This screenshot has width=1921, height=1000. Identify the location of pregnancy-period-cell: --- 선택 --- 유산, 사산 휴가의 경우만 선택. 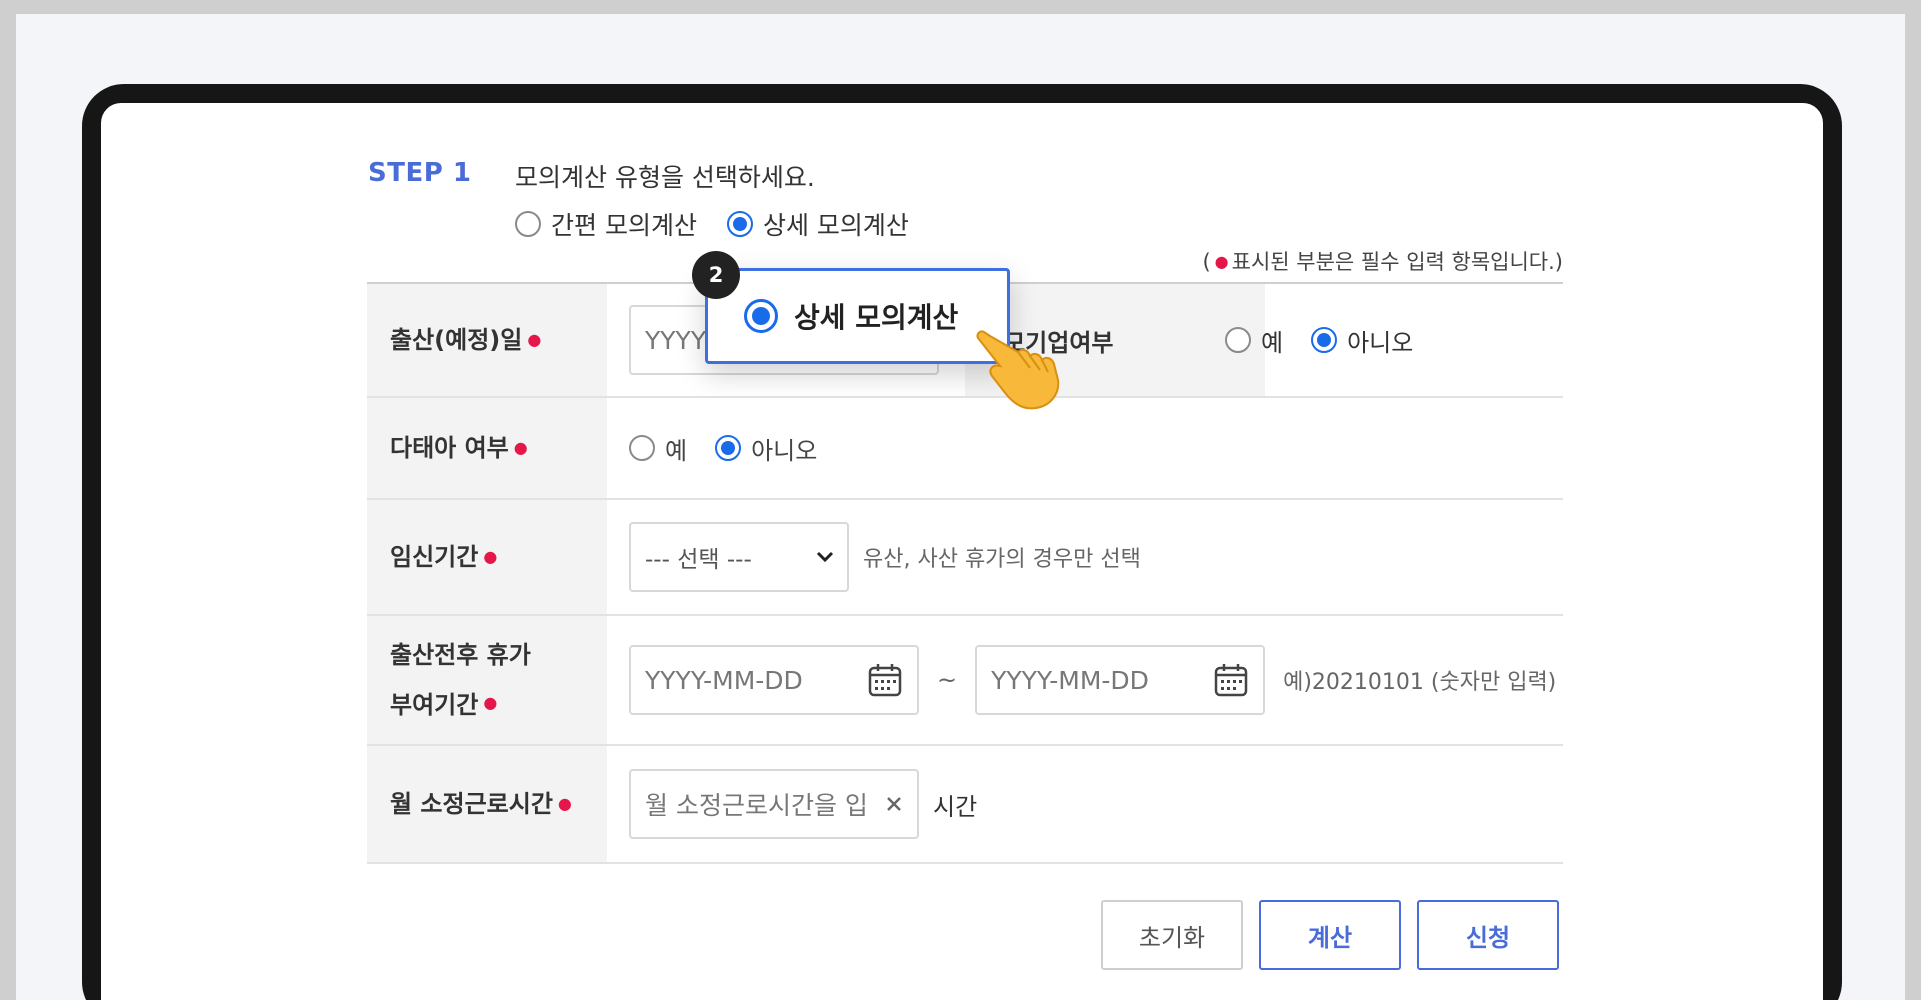
(1085, 557).